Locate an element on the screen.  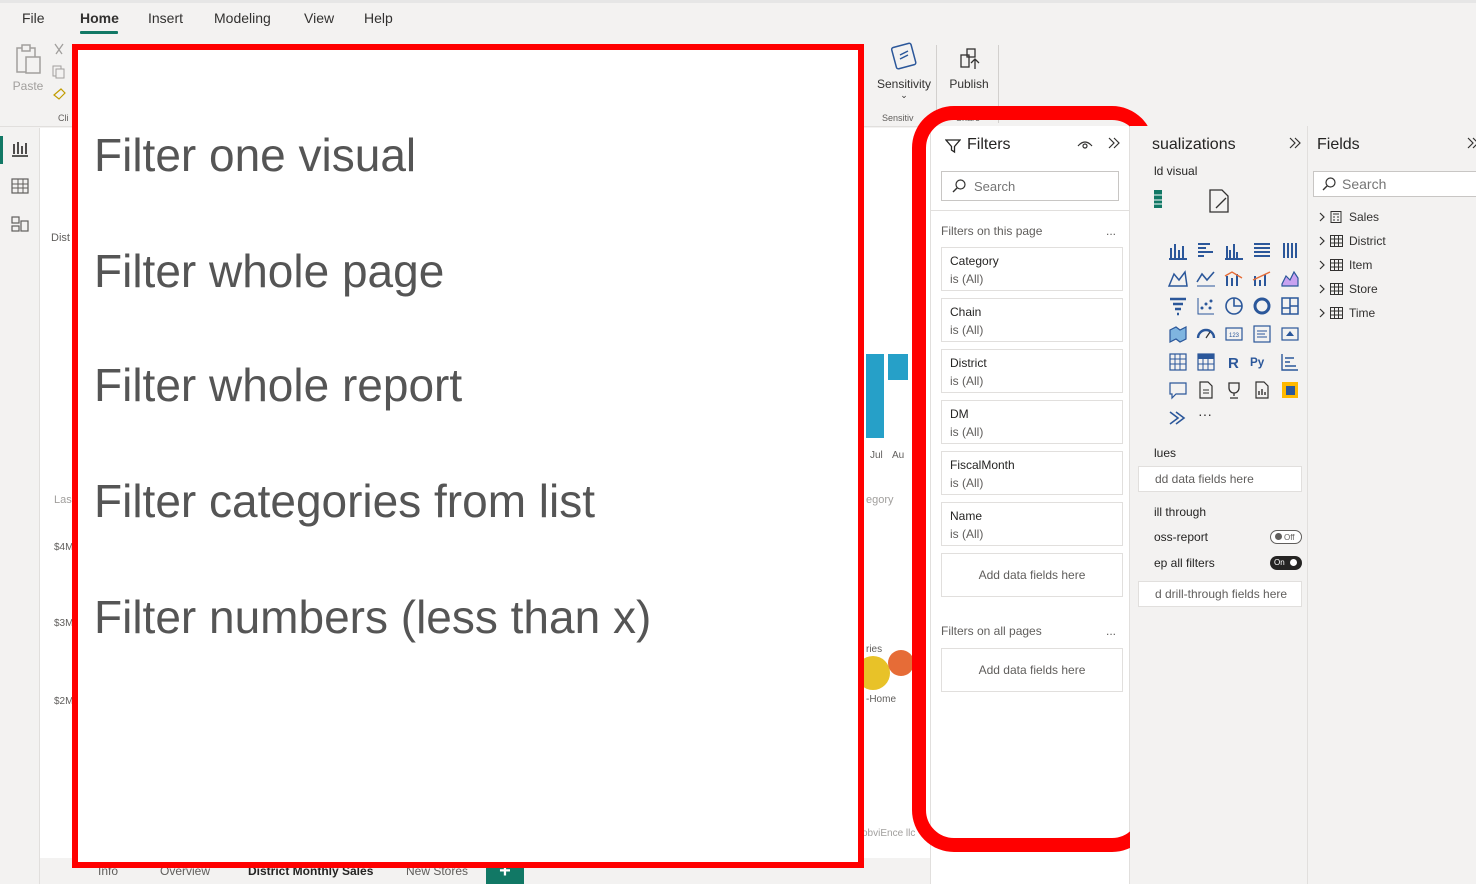
format-visual-icon is located at coordinates (1219, 201).